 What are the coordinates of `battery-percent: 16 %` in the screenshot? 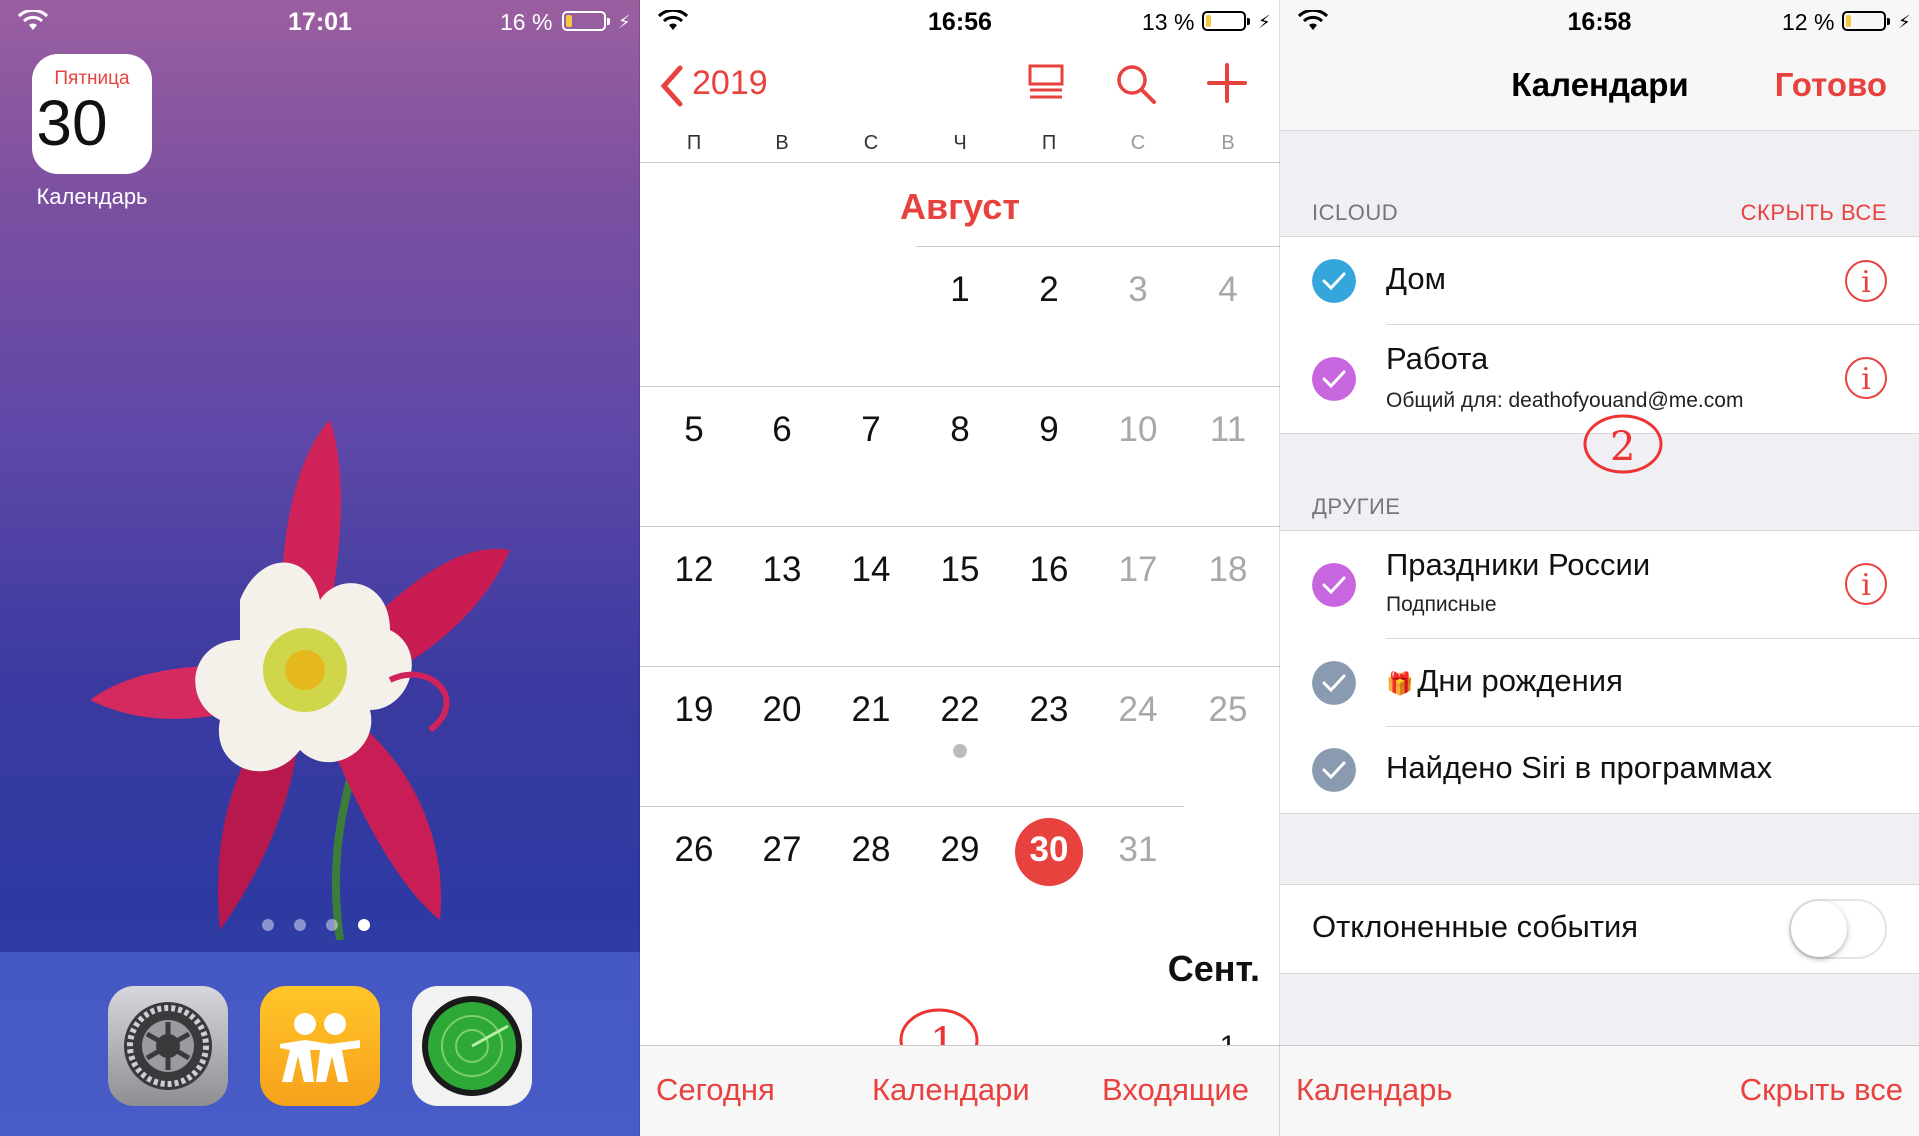 It's located at (526, 22).